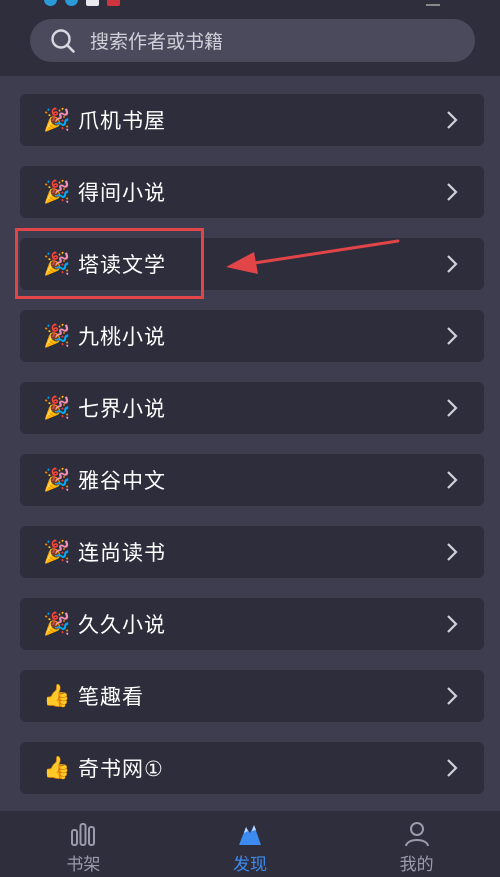  What do you see at coordinates (83, 865) in the screenshot?
I see `nav-label: 书架` at bounding box center [83, 865].